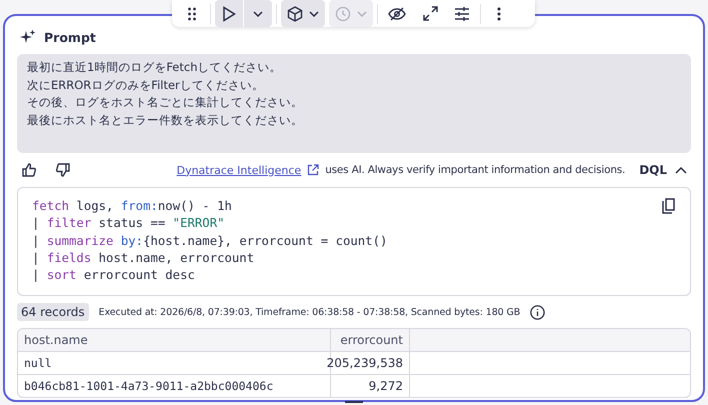 Image resolution: width=708 pixels, height=405 pixels. Describe the element at coordinates (538, 312) in the screenshot. I see `info-icon` at that location.